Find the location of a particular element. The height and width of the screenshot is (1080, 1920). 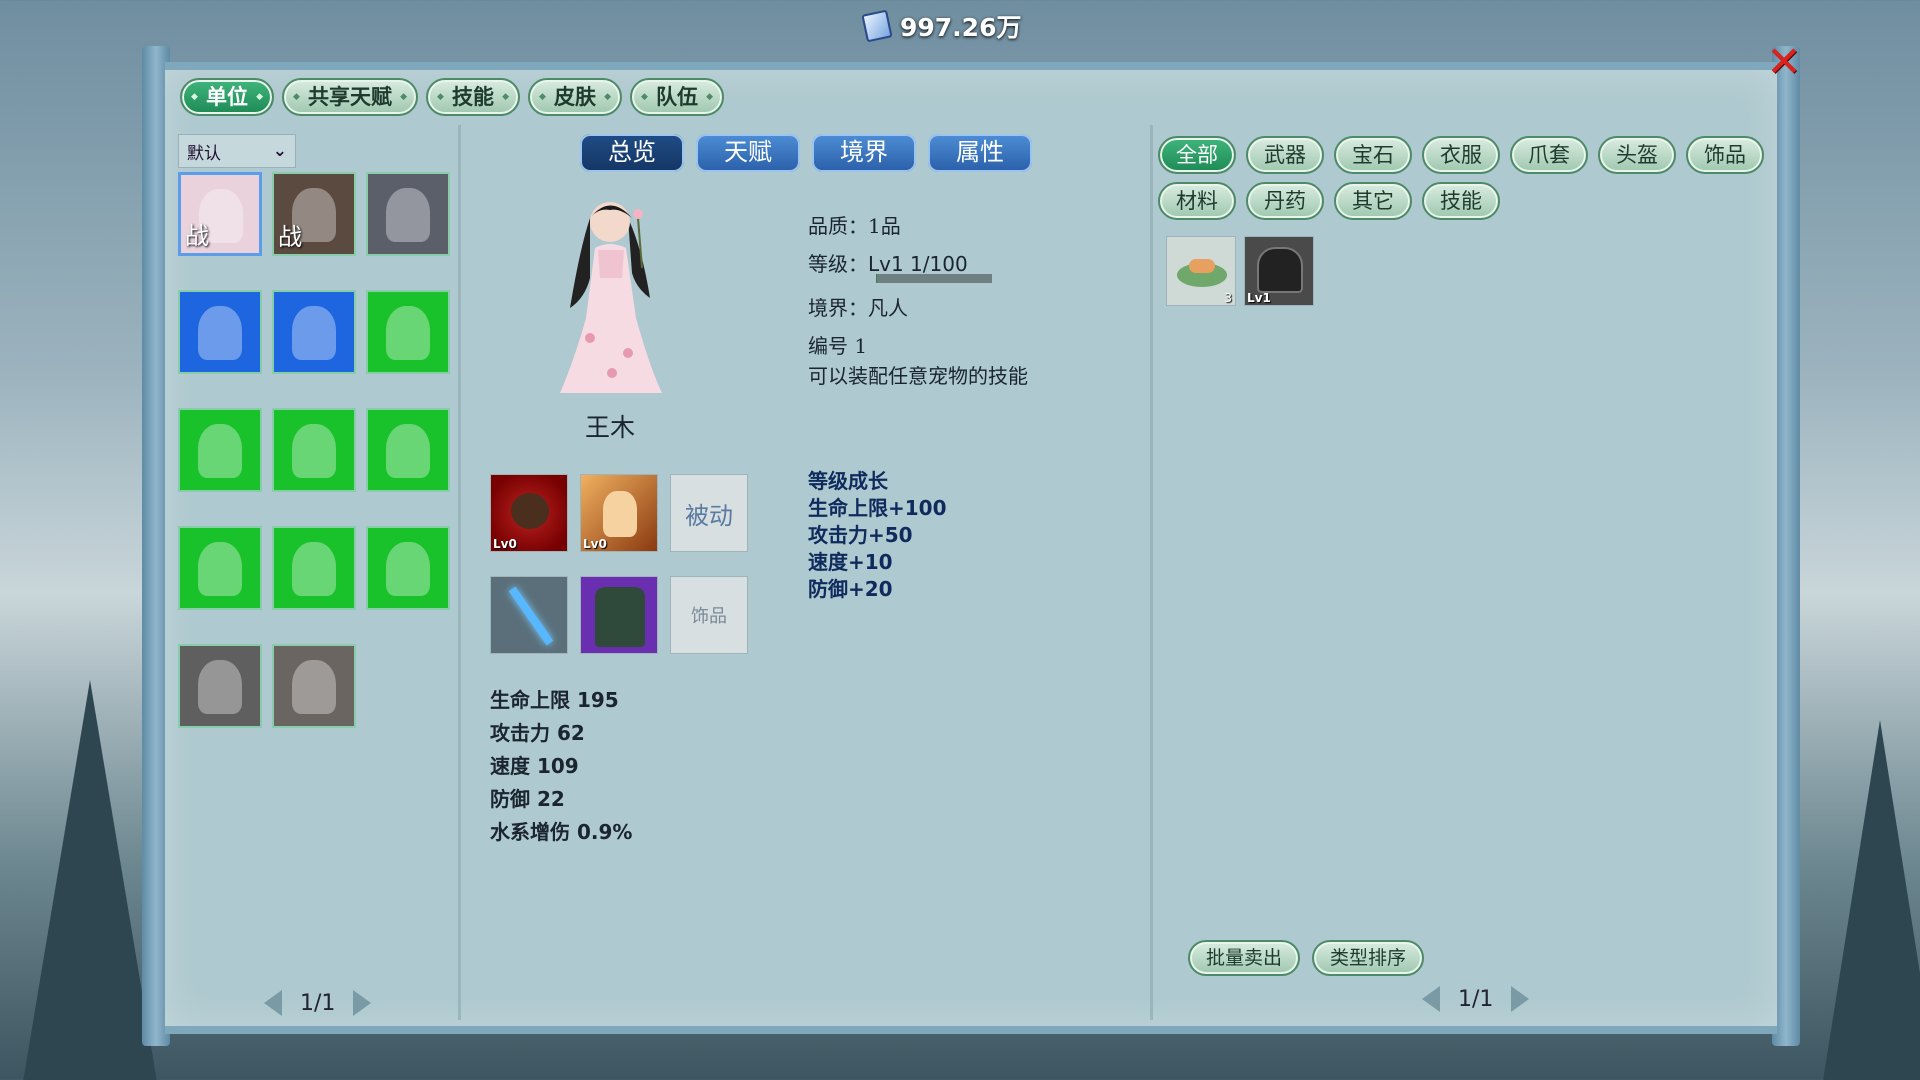

unit-stats: 生命上限 195 攻击力 62 速度 109 防御 22 水系增伤 0.9% is located at coordinates (561, 766).